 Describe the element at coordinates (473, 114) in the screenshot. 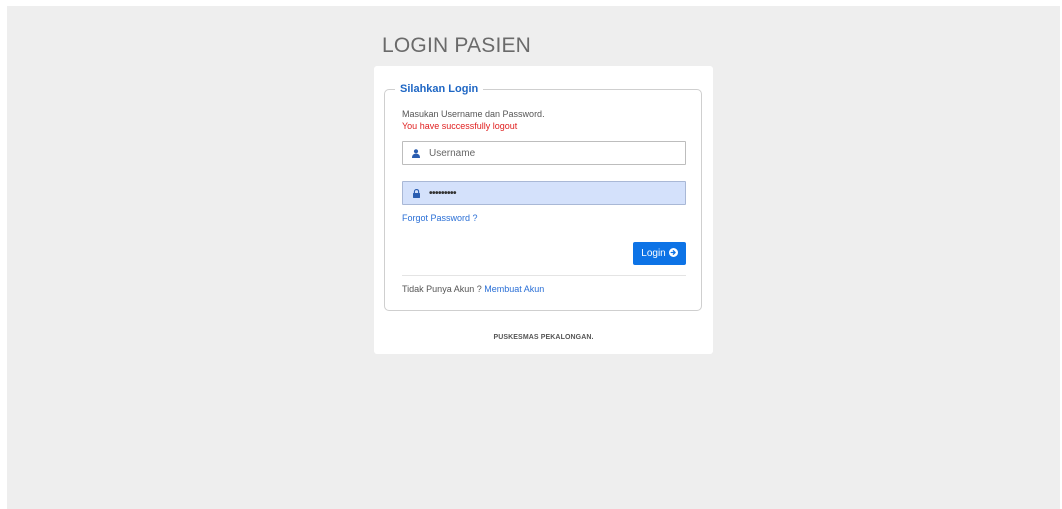

I see `login-instructions: Masukan Username dan Password.` at that location.